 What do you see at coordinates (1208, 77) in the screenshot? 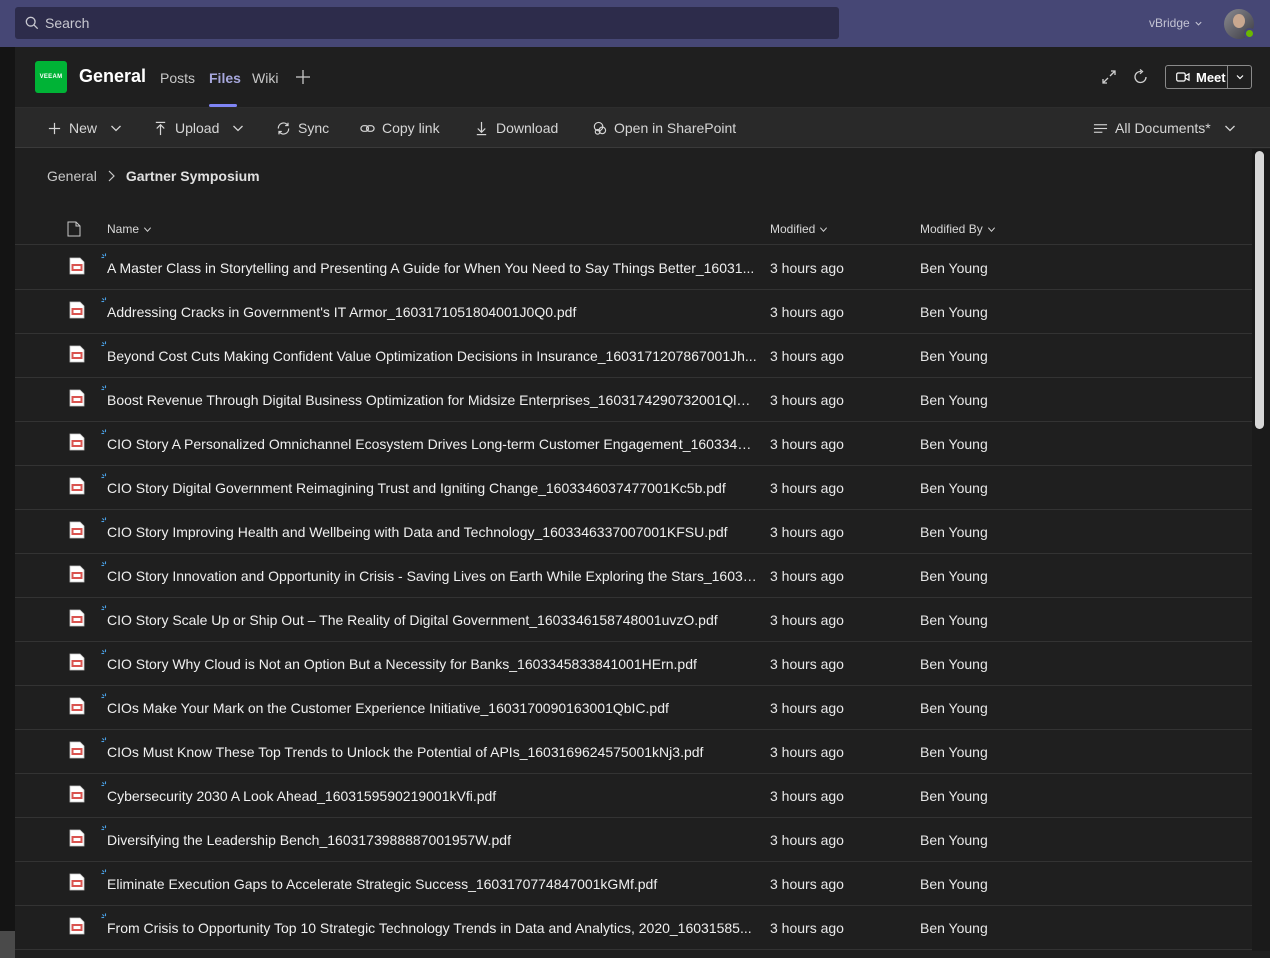
I see `meet-button: Meet` at bounding box center [1208, 77].